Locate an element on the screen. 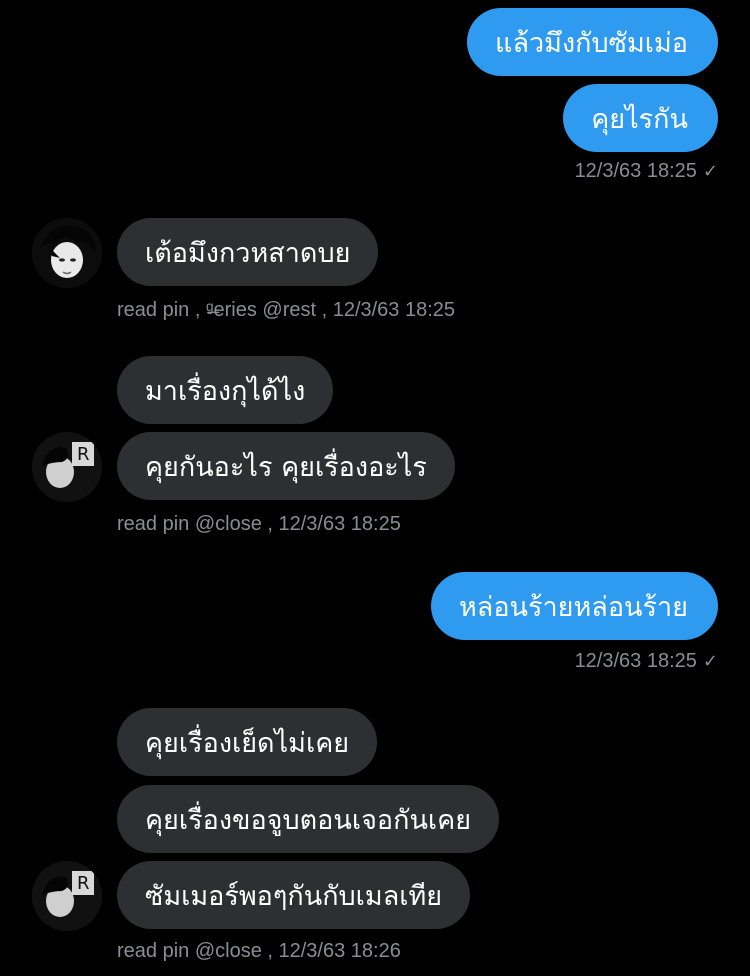 The height and width of the screenshot is (976, 750). incoming-message-bubble: เต้อมึงกวหสาดบย is located at coordinates (248, 252).